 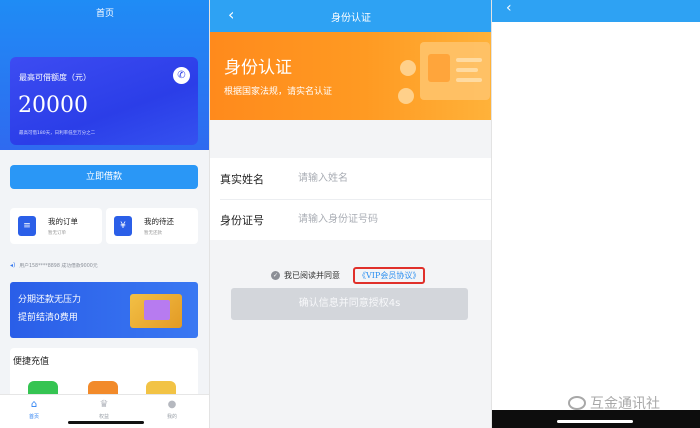 I want to click on watermark-text: 互金通讯社, so click(x=625, y=404).